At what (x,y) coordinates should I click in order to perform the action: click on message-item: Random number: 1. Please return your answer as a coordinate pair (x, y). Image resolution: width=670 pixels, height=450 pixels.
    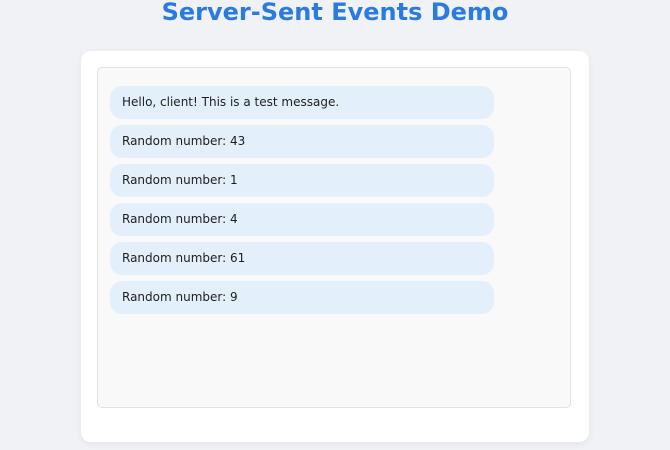
    Looking at the image, I should click on (302, 180).